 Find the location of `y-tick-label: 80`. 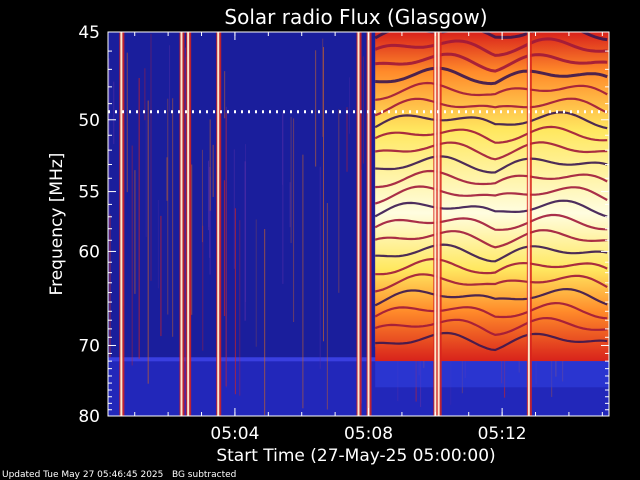

y-tick-label: 80 is located at coordinates (89, 417).